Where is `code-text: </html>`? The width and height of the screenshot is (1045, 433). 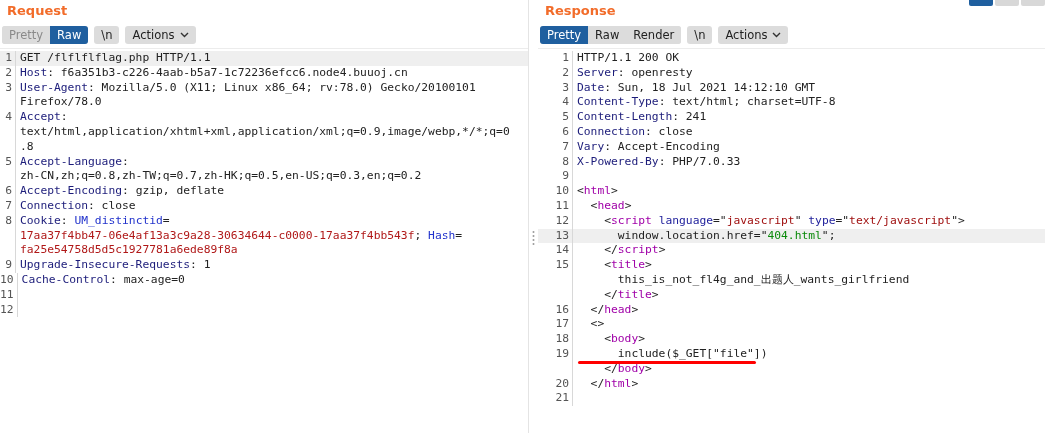
code-text: </html> is located at coordinates (614, 384).